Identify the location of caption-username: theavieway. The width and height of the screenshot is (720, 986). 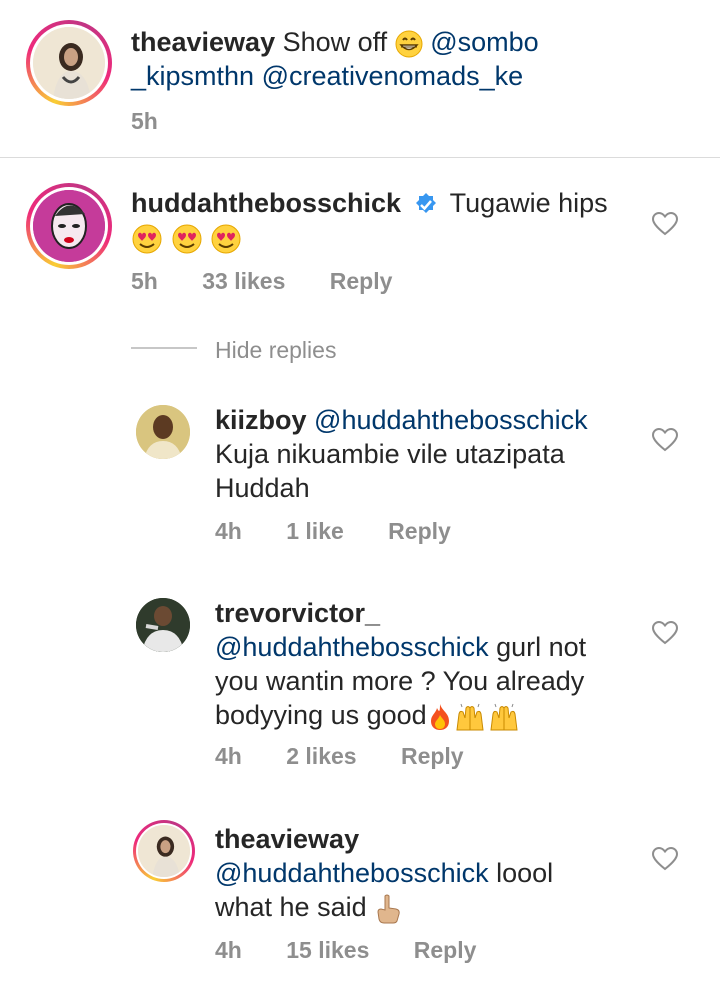
(203, 42).